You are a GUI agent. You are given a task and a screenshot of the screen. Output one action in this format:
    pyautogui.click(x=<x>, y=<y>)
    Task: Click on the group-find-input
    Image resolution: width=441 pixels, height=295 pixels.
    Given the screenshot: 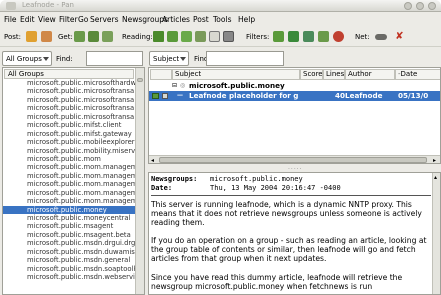 What is the action you would take?
    pyautogui.click(x=114, y=58)
    